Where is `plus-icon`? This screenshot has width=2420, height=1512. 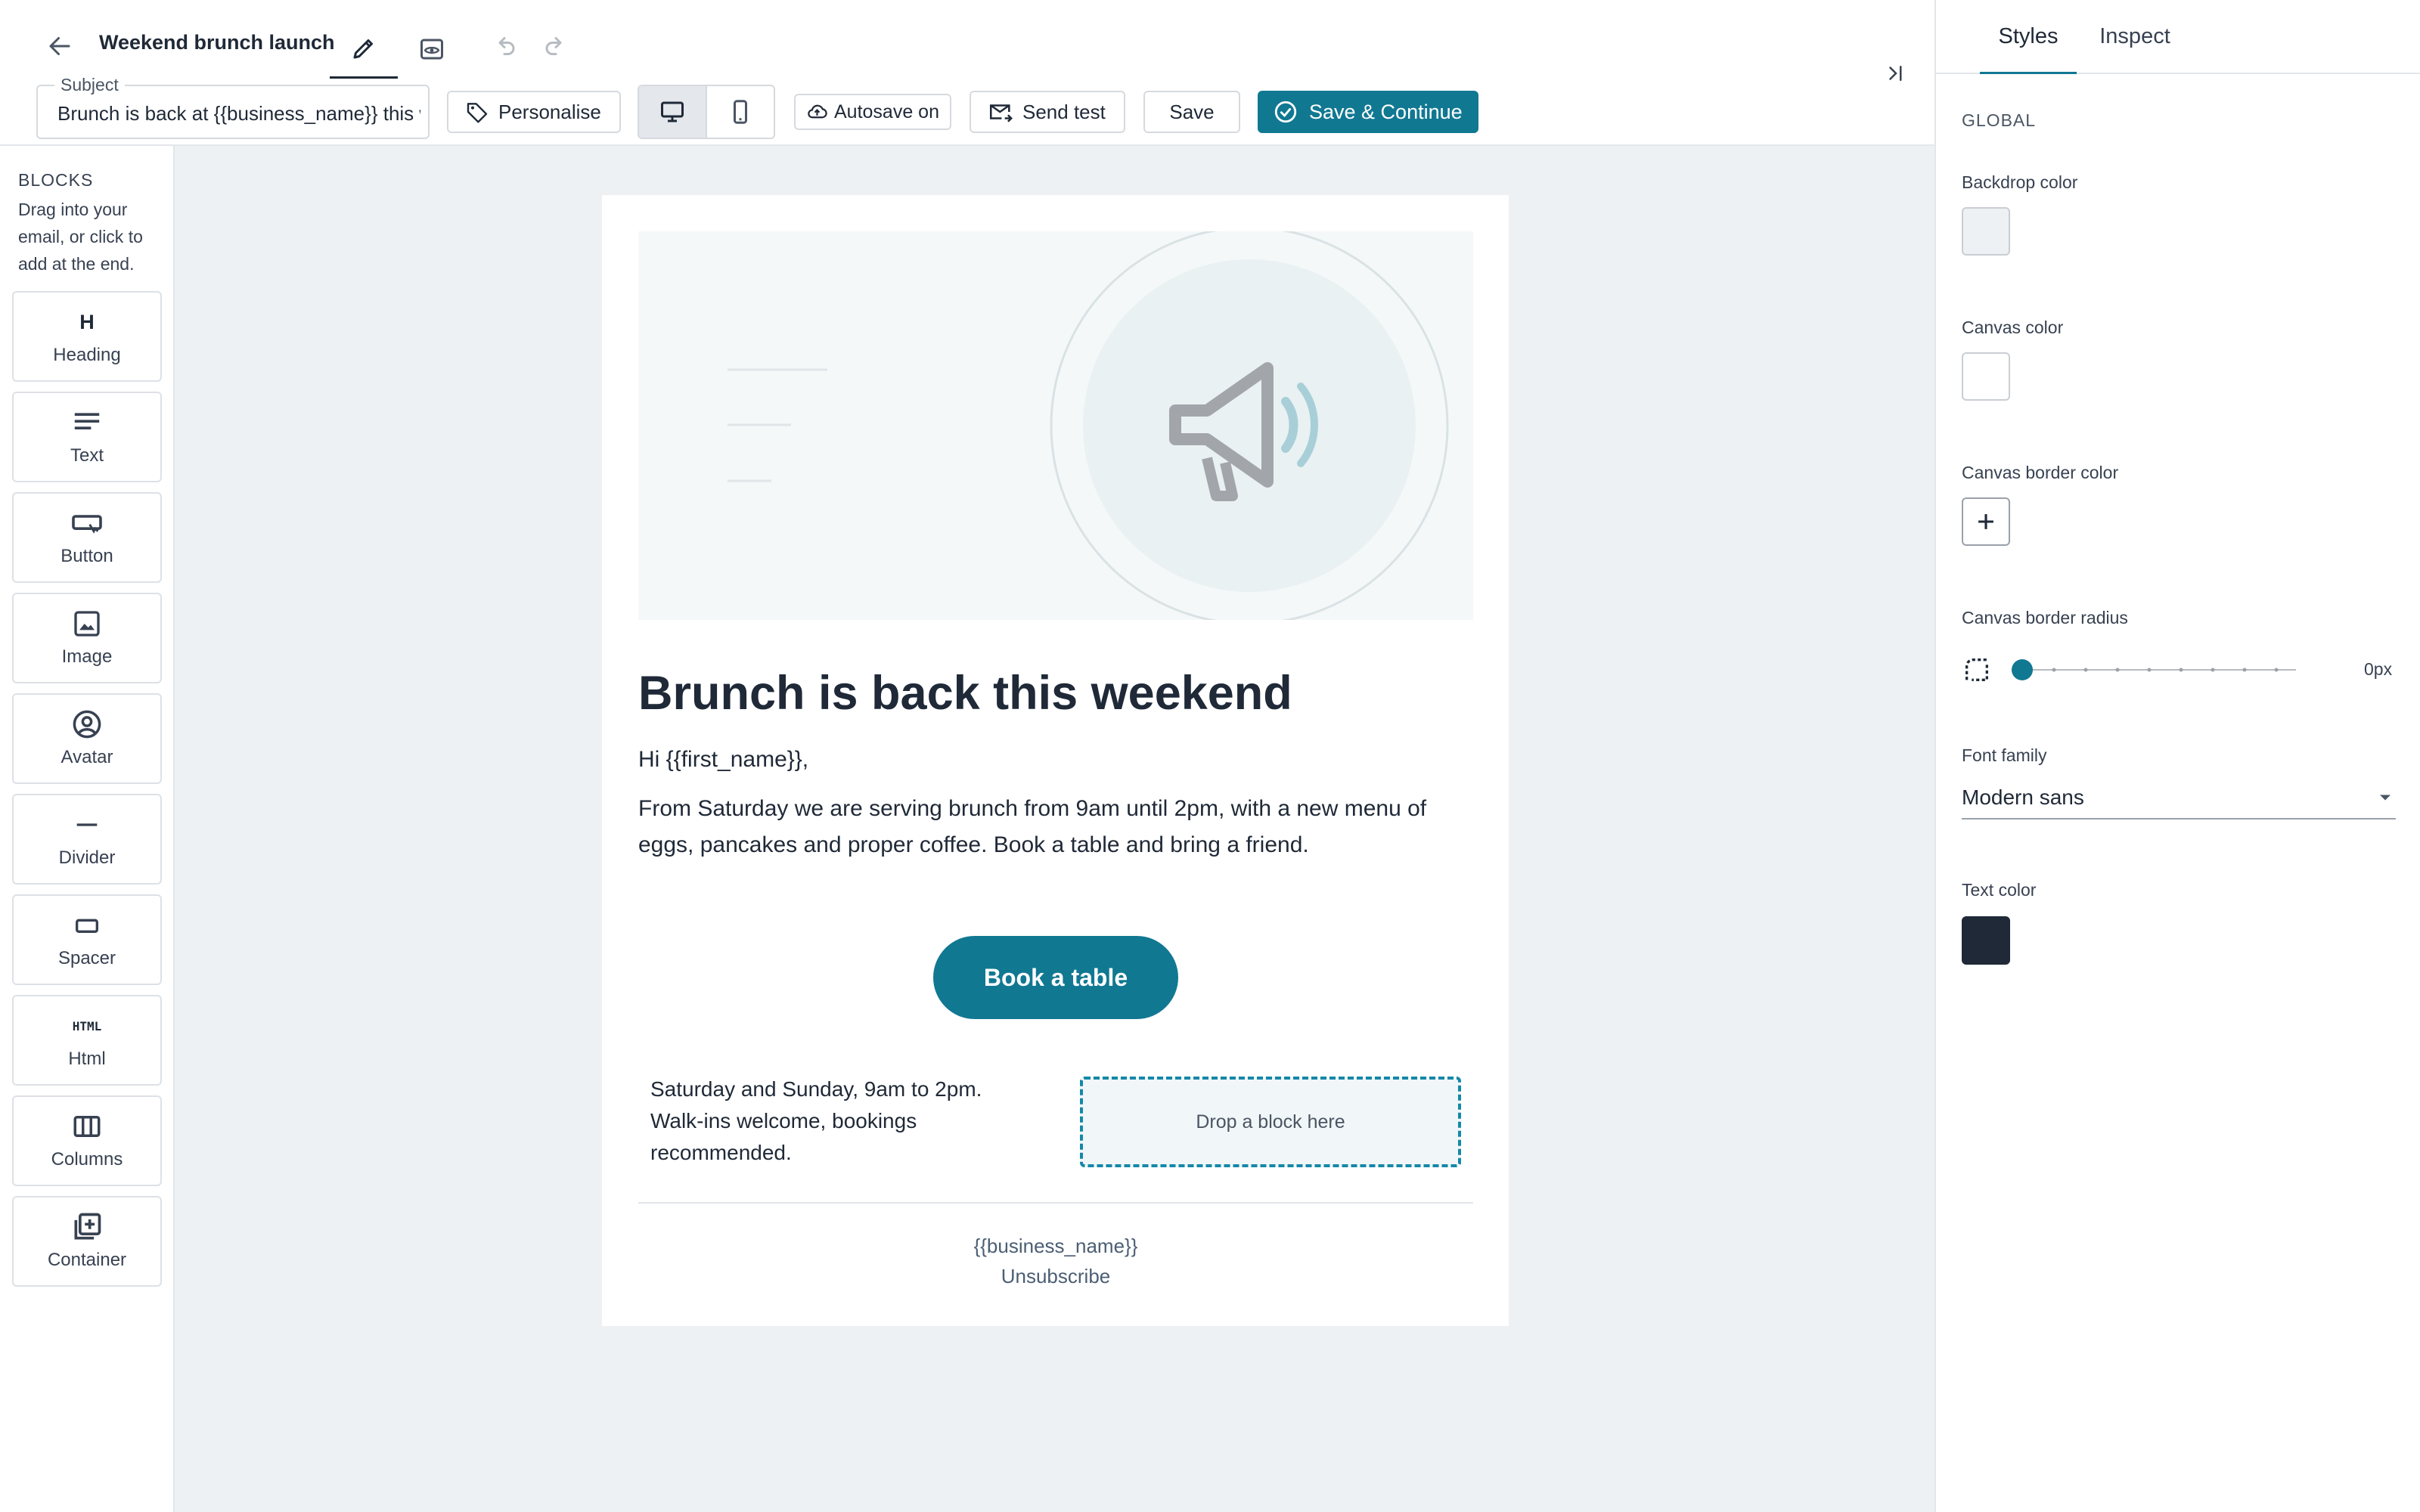
plus-icon is located at coordinates (1985, 521).